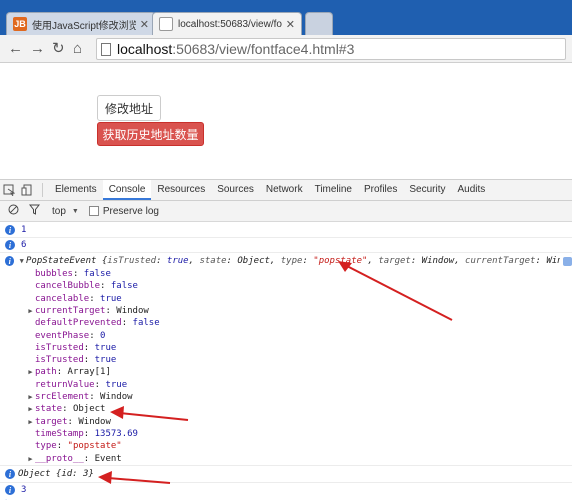 Image resolution: width=572 pixels, height=500 pixels. What do you see at coordinates (290, 24) in the screenshot?
I see `close-icon: ✕` at bounding box center [290, 24].